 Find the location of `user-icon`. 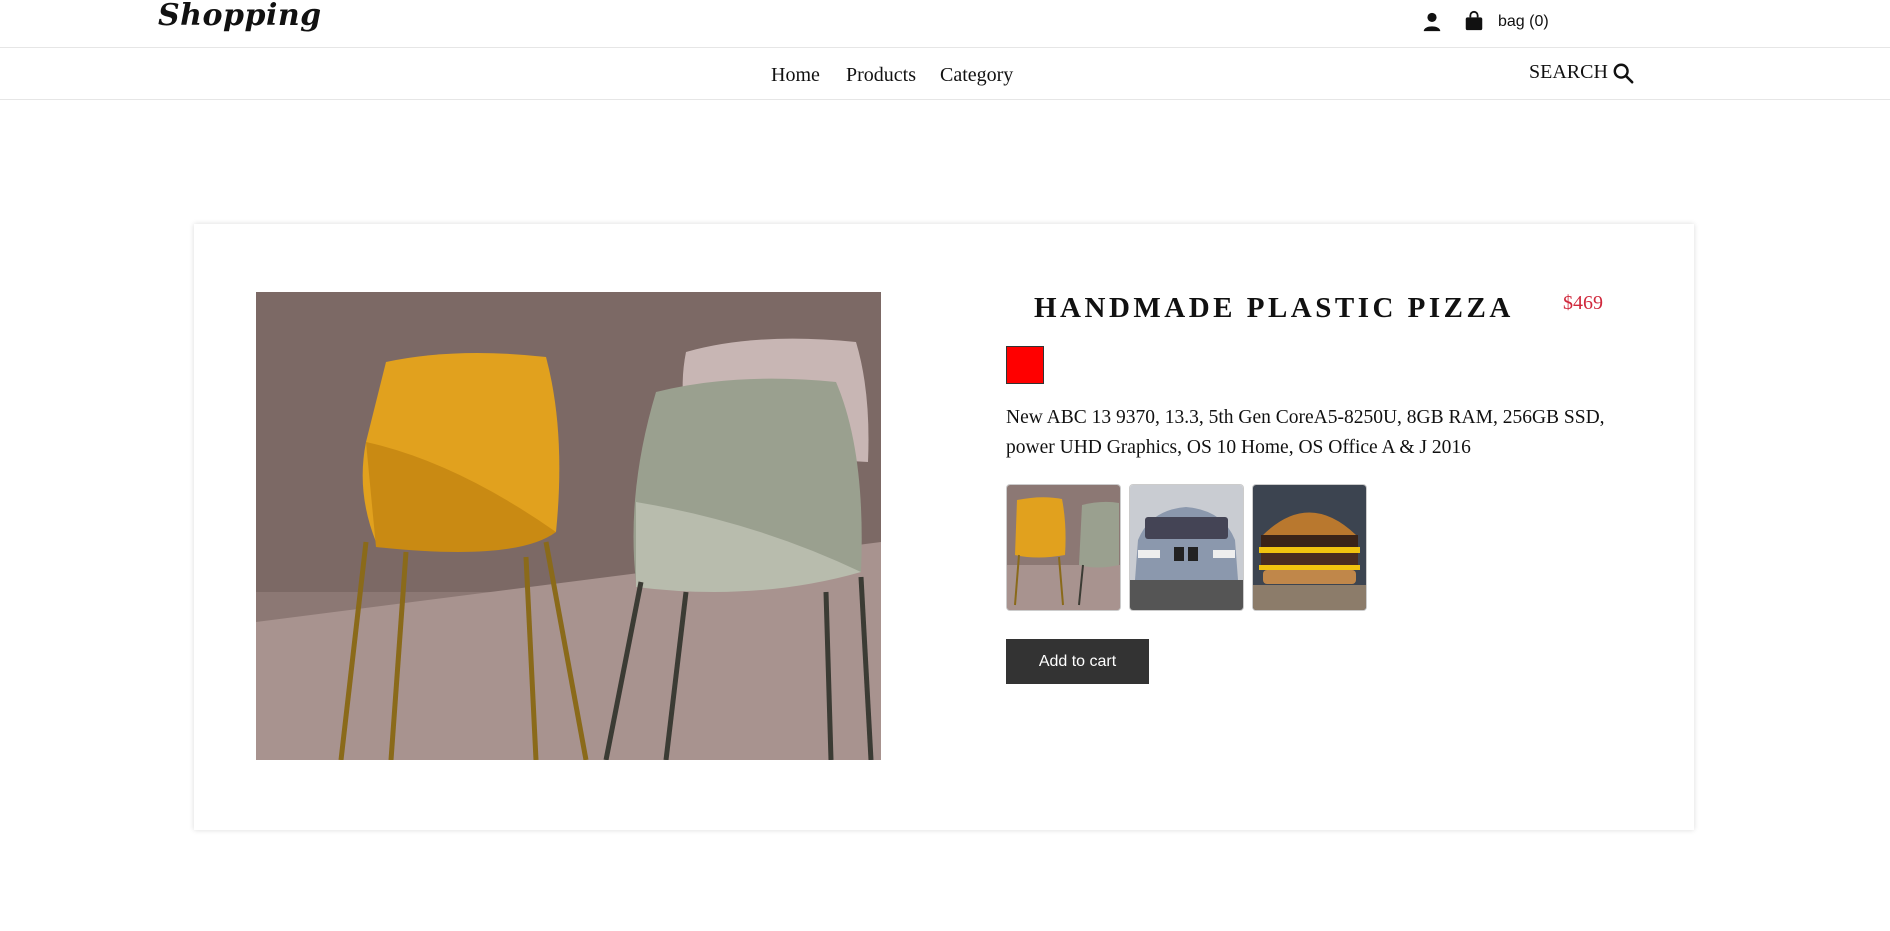

user-icon is located at coordinates (1432, 22).